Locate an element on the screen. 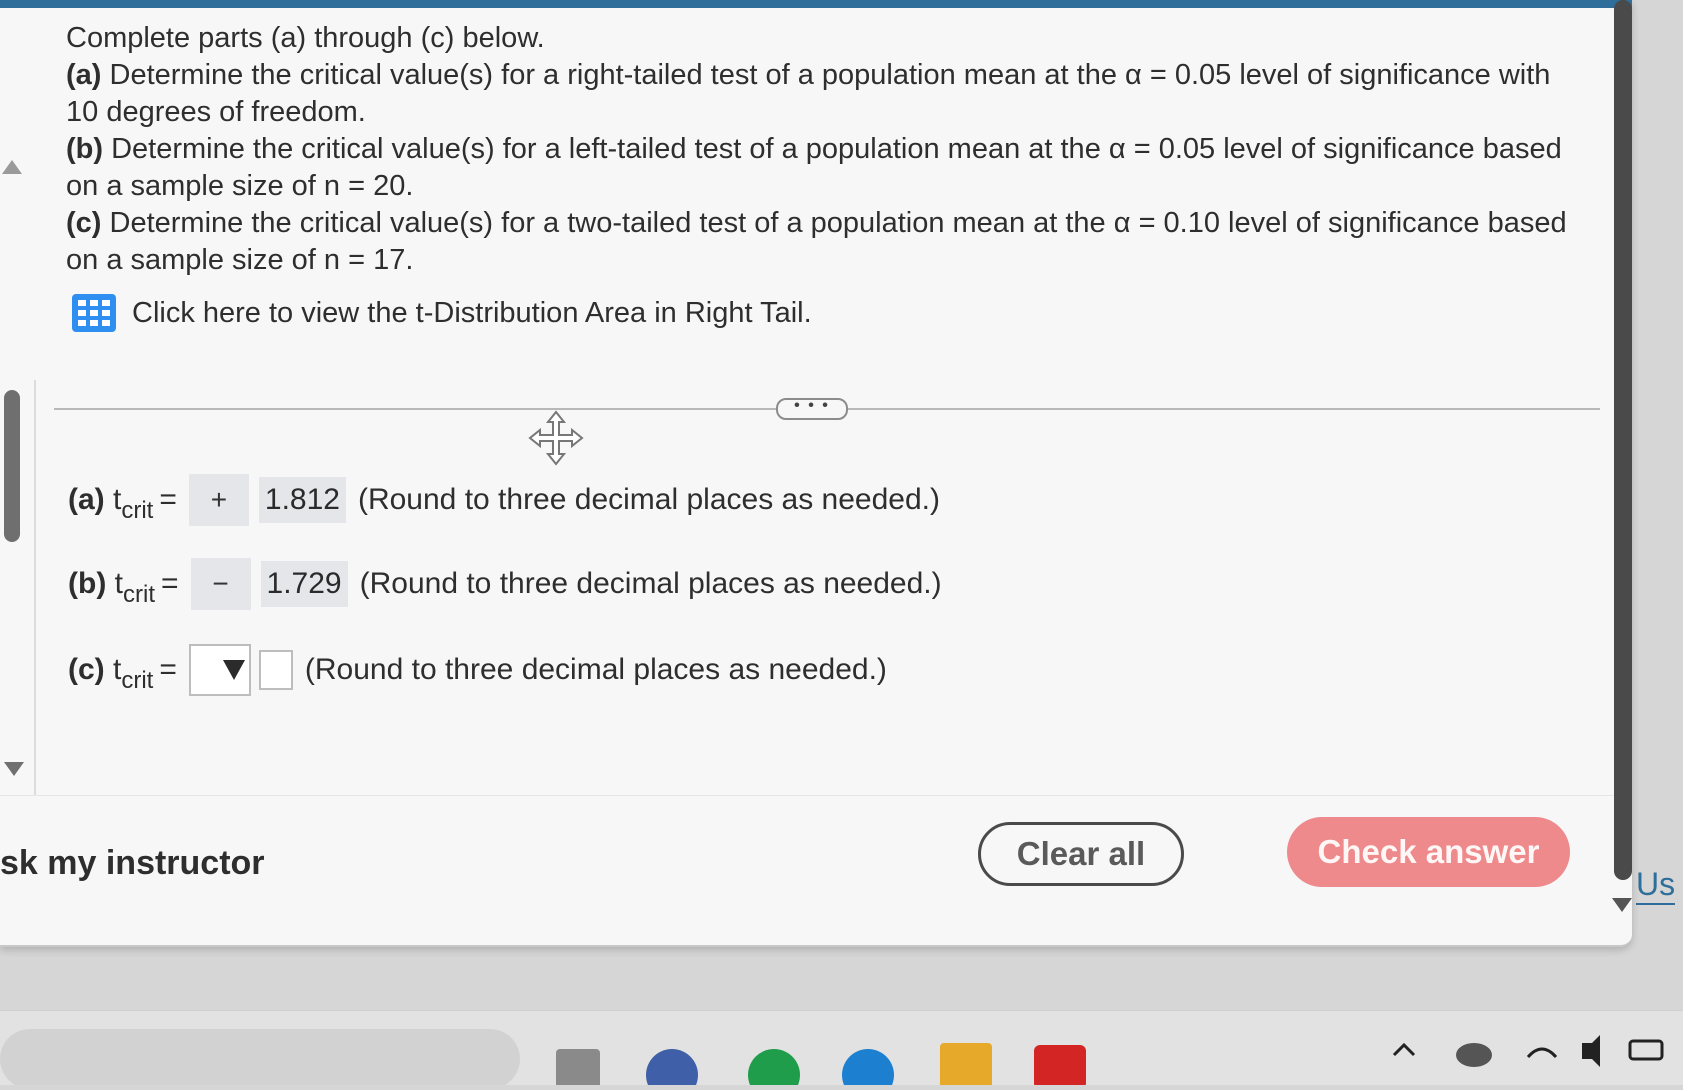 This screenshot has height=1090, width=1683. clear-all-button: Clear all is located at coordinates (1081, 854).